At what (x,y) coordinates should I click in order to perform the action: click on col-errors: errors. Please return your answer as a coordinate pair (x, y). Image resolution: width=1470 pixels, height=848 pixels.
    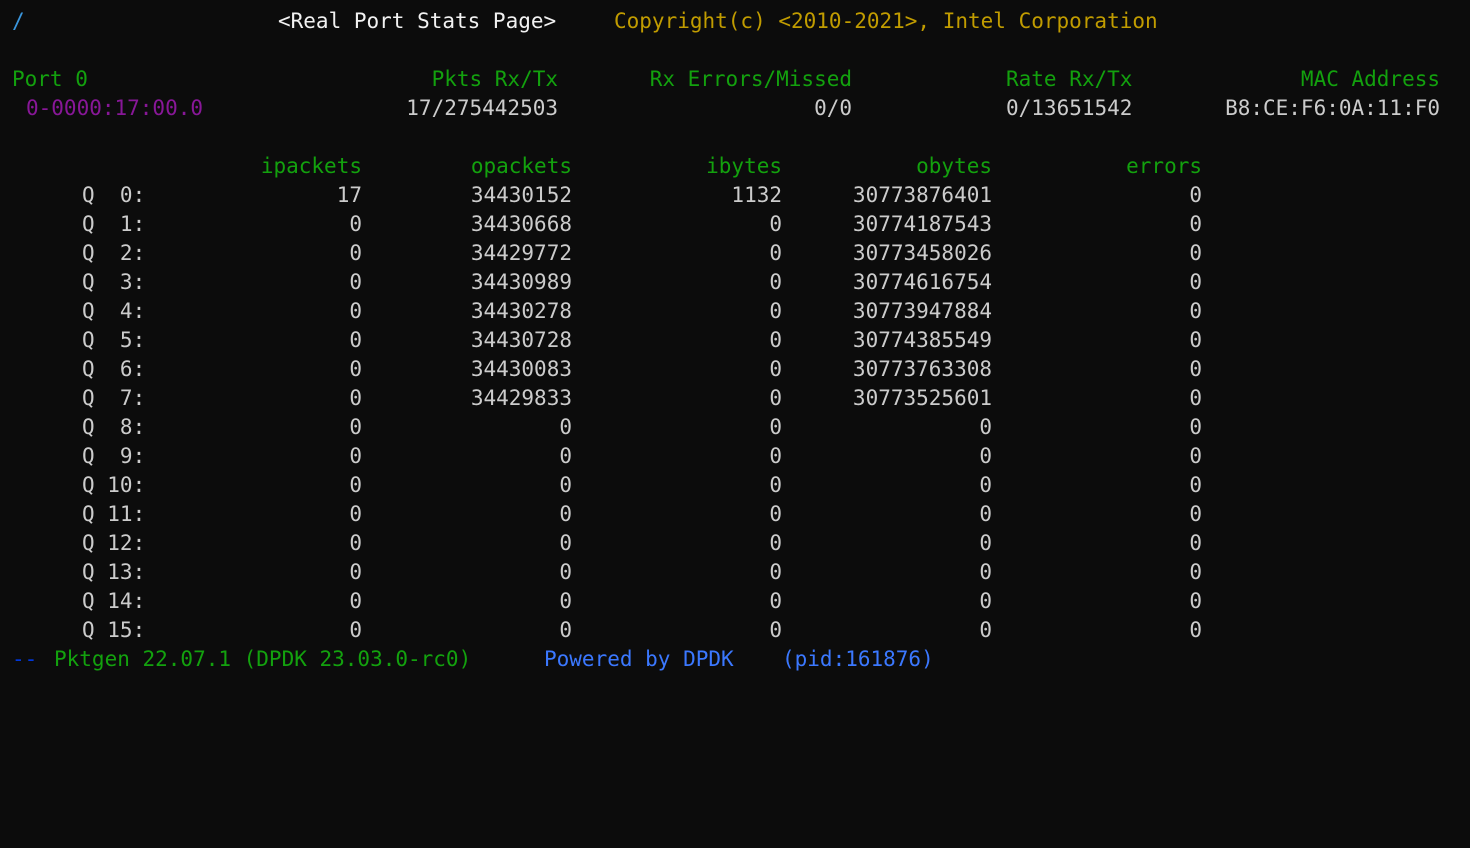
    Looking at the image, I should click on (1164, 166).